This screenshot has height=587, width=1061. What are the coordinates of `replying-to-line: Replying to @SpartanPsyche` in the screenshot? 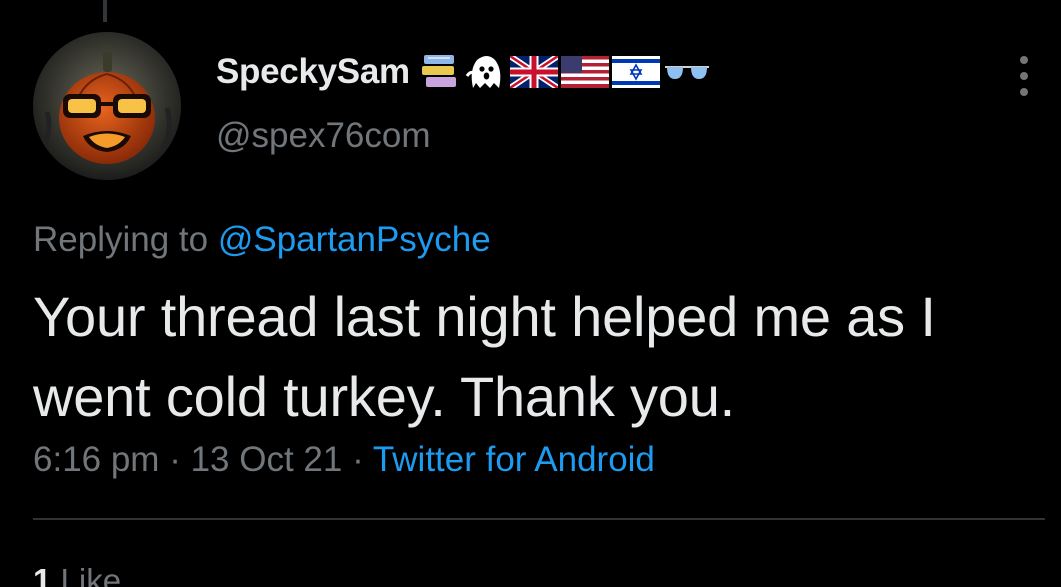 It's located at (262, 240).